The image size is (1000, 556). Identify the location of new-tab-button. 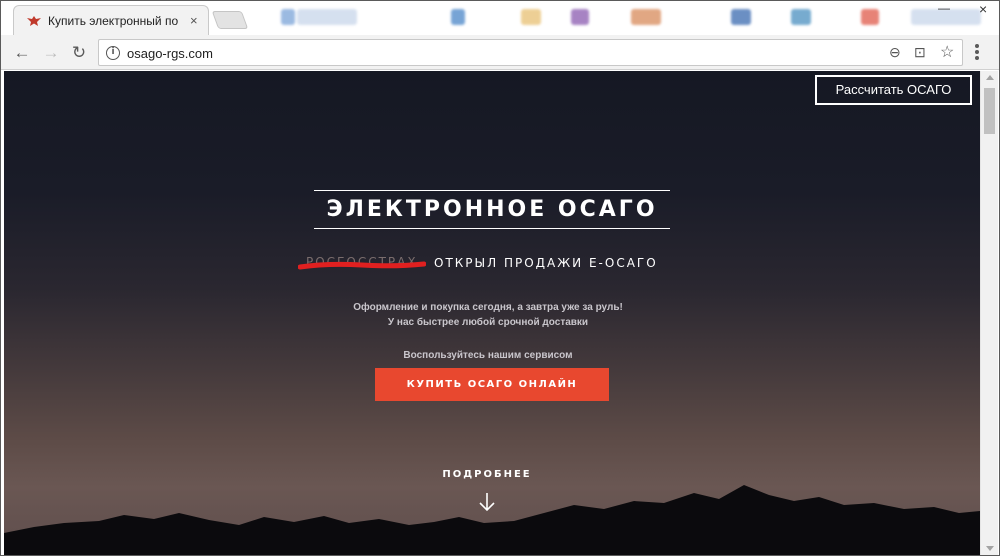
(230, 20).